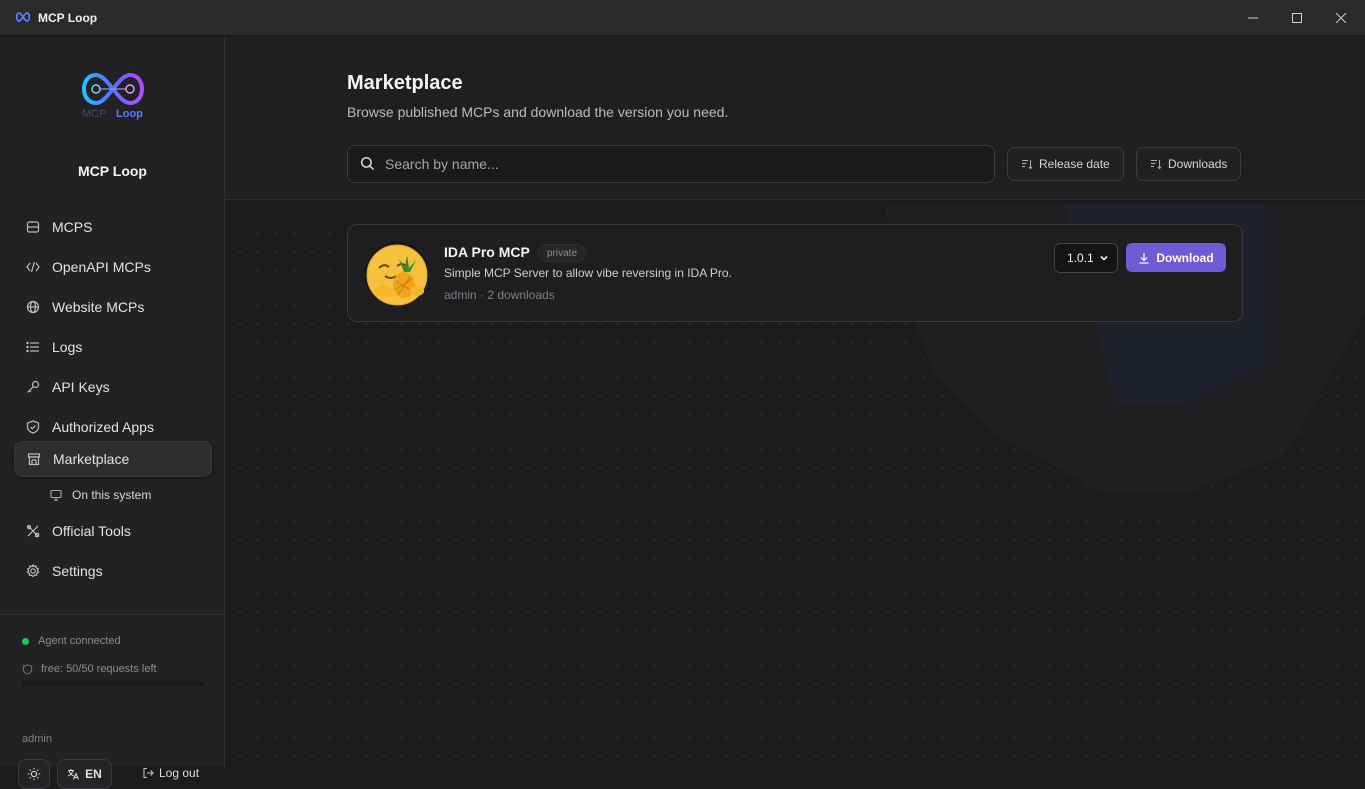  I want to click on svg-text: Loop, so click(129, 114).